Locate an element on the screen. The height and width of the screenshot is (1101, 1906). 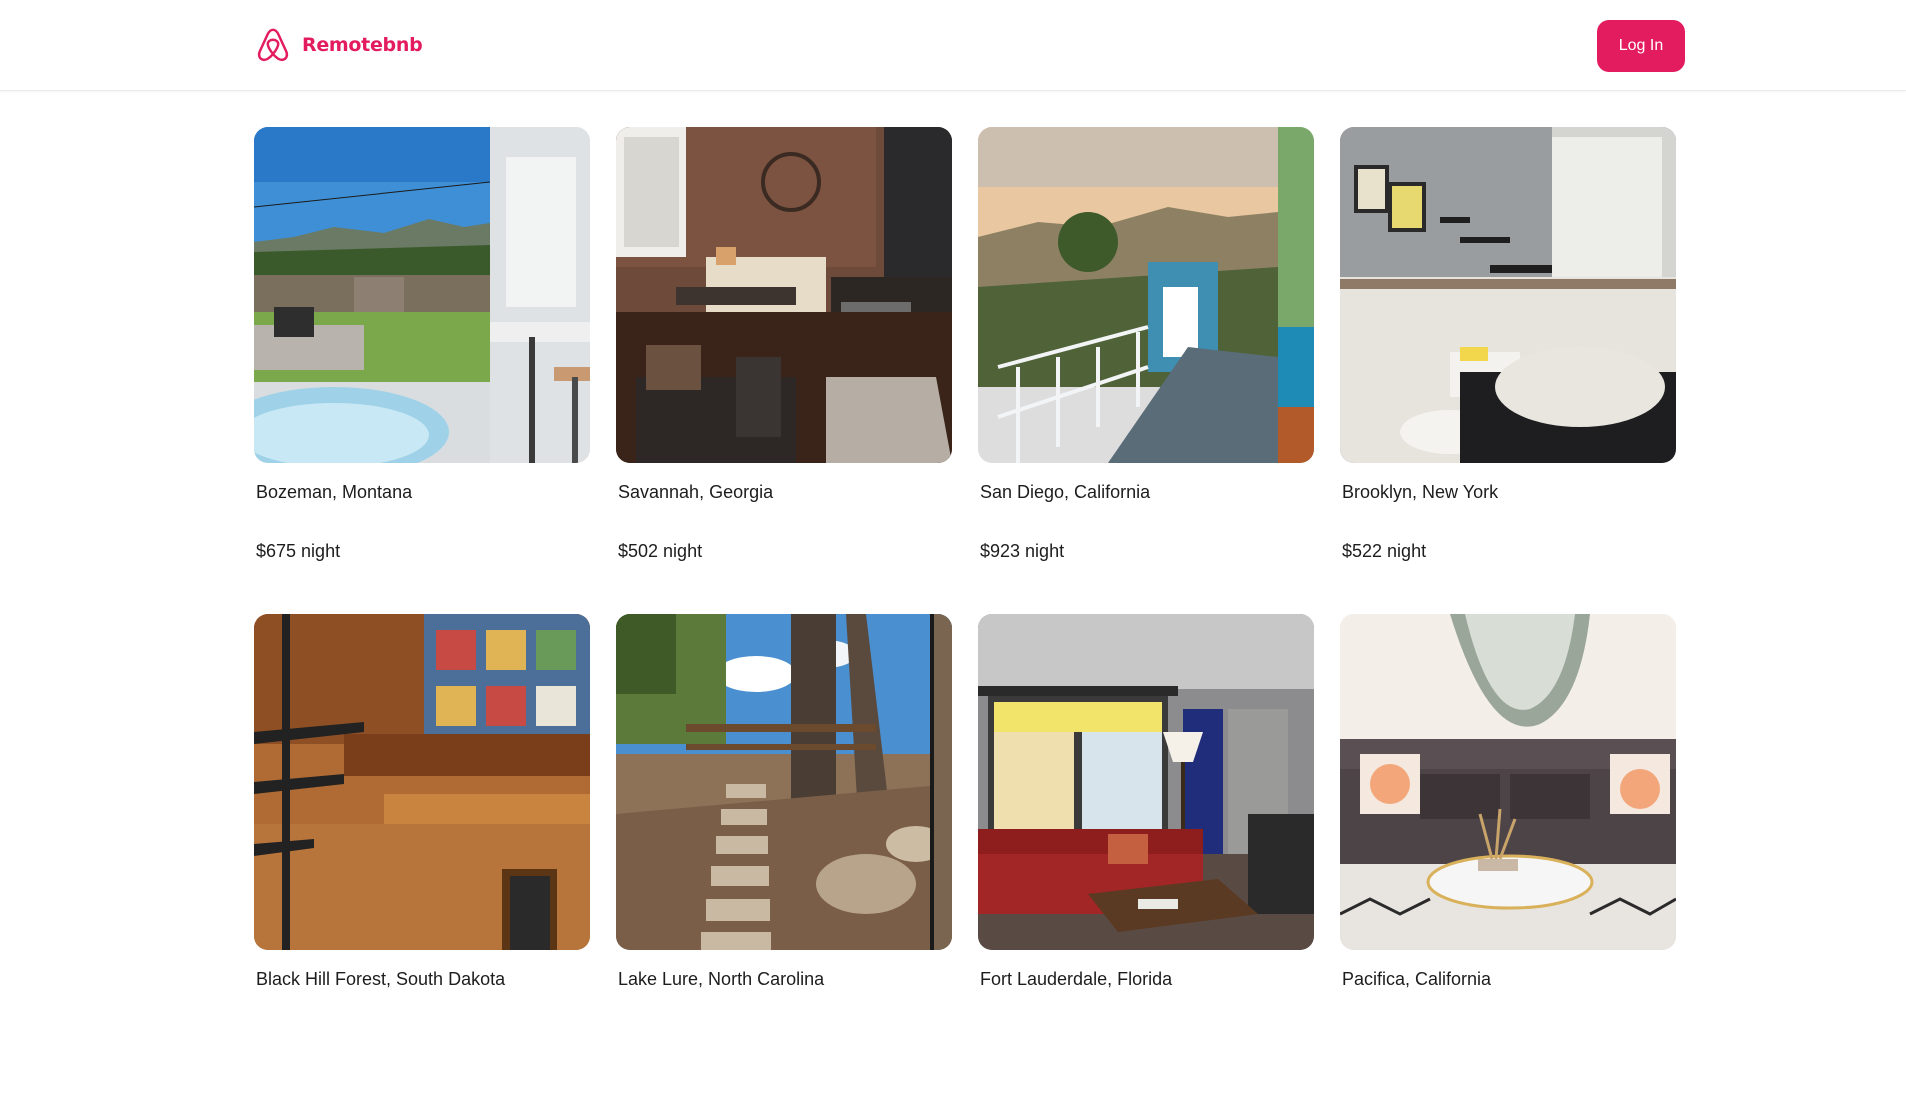
listing-location: Brooklyn, New York is located at coordinates (1509, 492).